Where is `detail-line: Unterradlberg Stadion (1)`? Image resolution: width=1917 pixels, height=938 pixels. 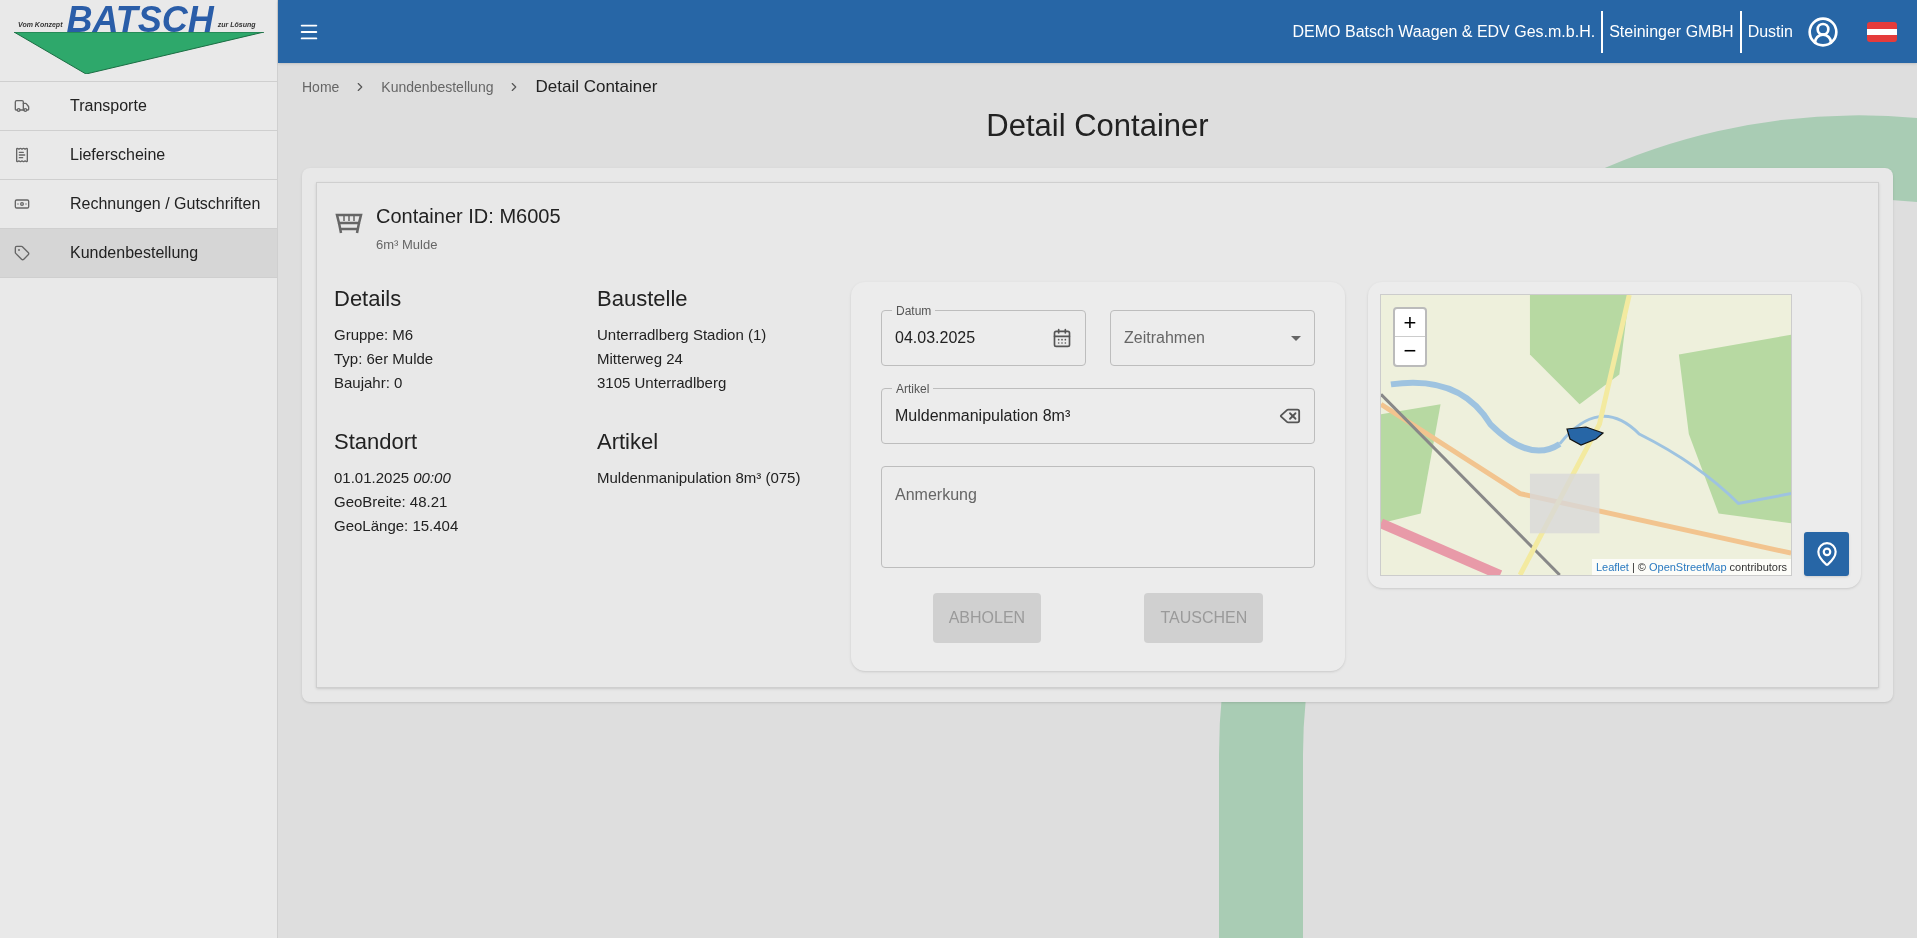
detail-line: Unterradlberg Stadion (1) is located at coordinates (682, 335).